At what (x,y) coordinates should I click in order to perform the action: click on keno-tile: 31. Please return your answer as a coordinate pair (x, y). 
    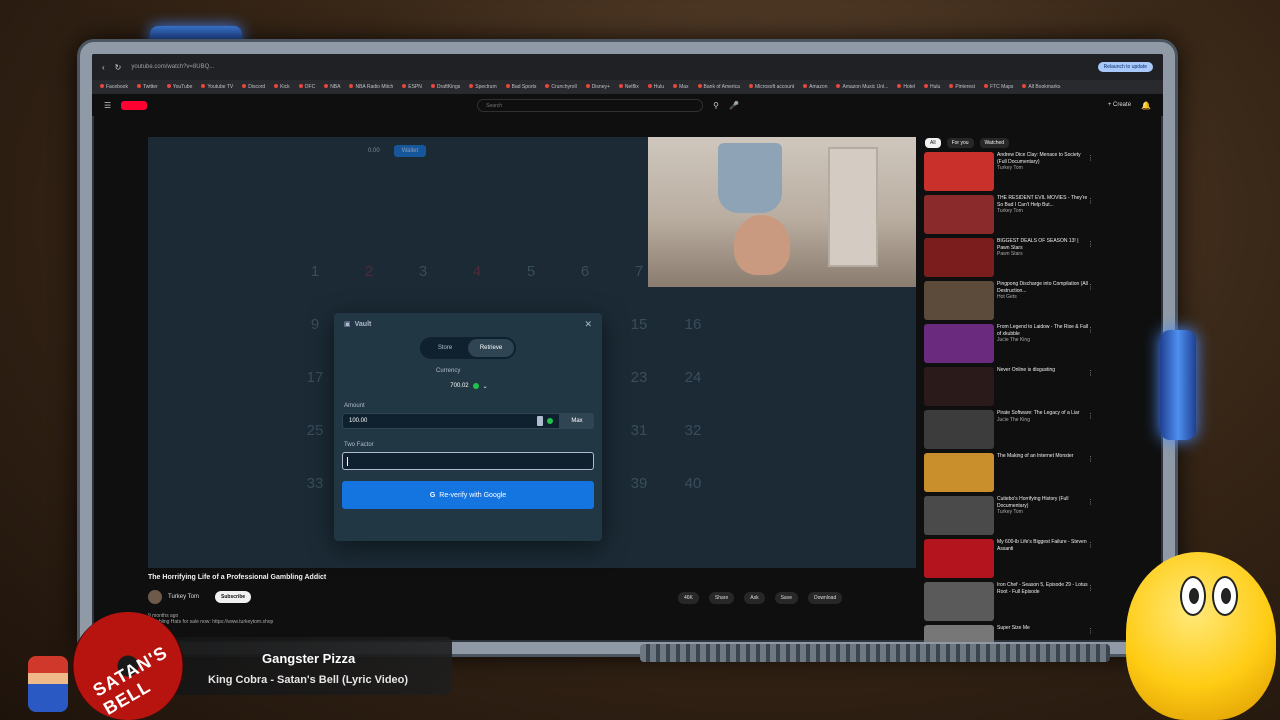
    Looking at the image, I should click on (639, 430).